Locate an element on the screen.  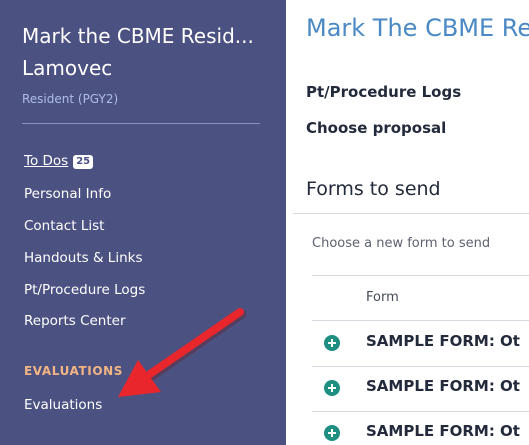
sidebar-divider is located at coordinates (141, 123).